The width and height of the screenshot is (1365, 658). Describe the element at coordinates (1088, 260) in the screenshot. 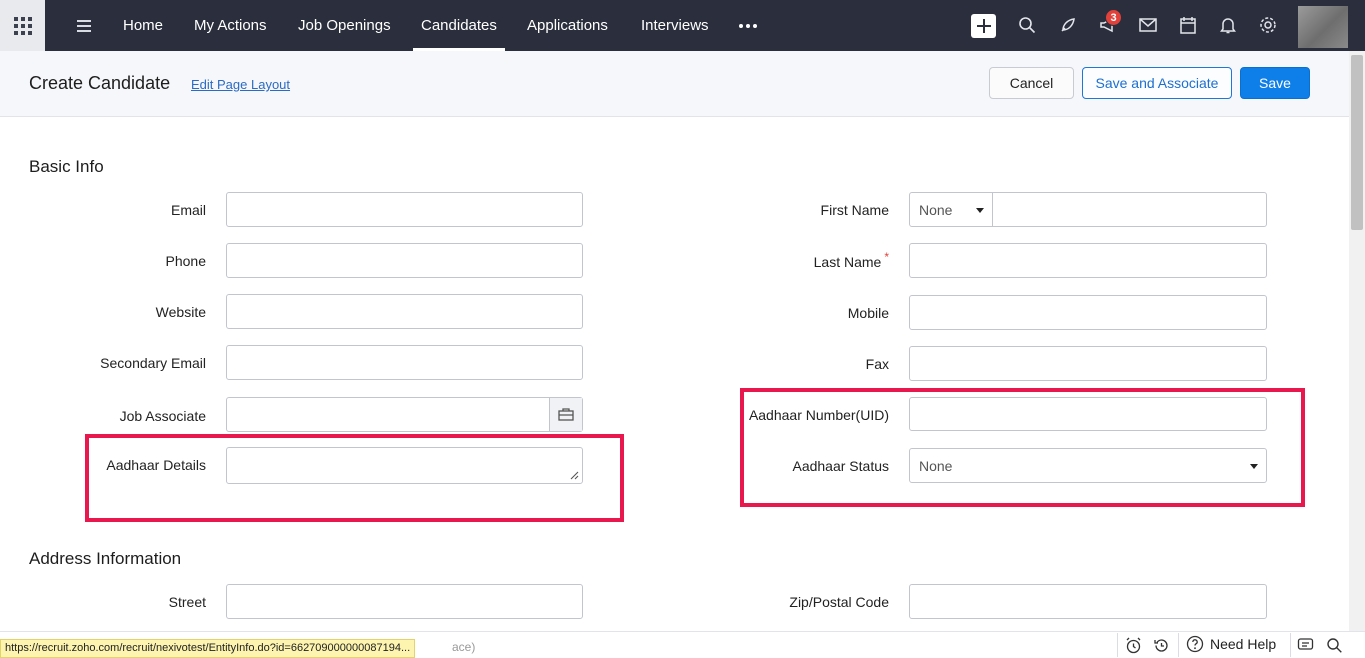

I see `last-name-field` at that location.